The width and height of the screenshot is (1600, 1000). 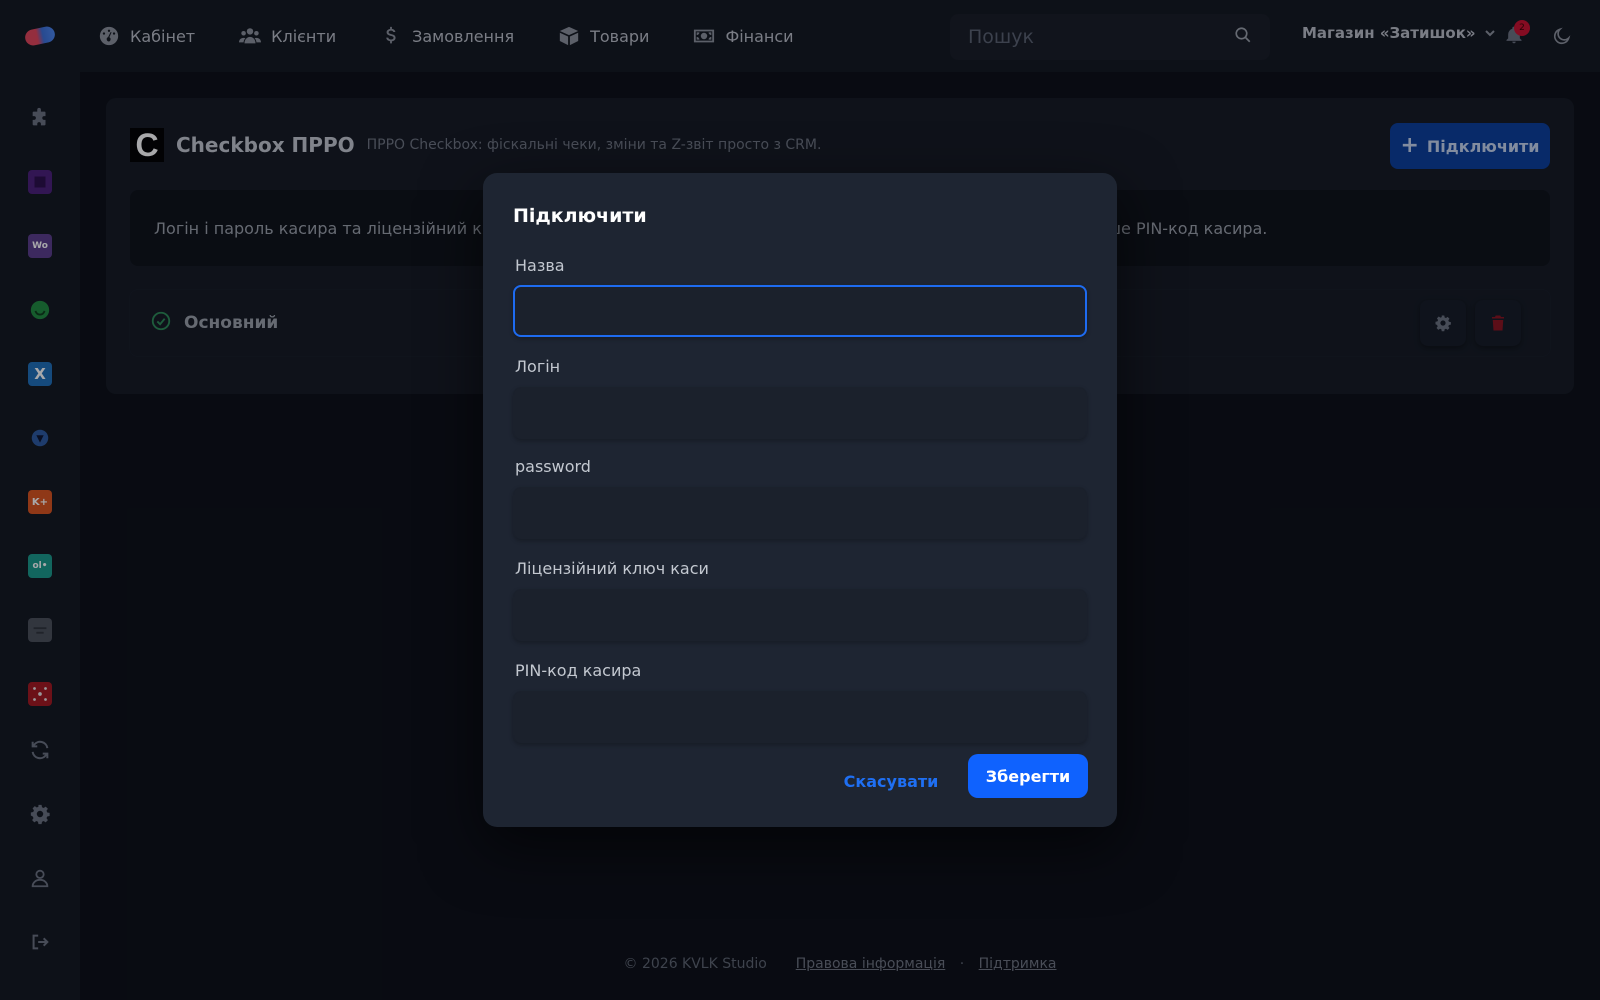 What do you see at coordinates (891, 781) in the screenshot?
I see `cancel-button: Скасувати` at bounding box center [891, 781].